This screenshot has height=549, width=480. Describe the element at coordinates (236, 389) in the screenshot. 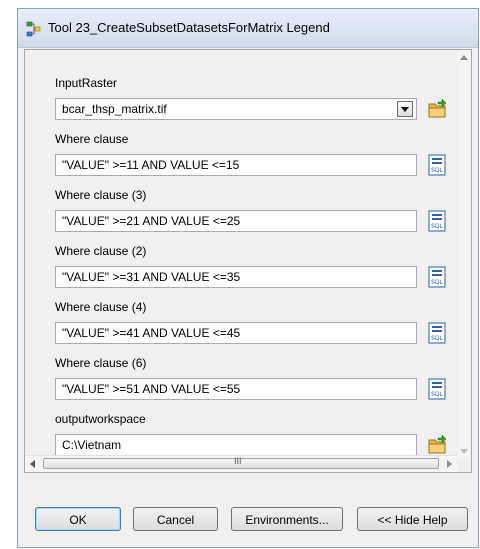

I see `where-clause-6-input: "VALUE" >=51 AND VALUE <=55` at that location.